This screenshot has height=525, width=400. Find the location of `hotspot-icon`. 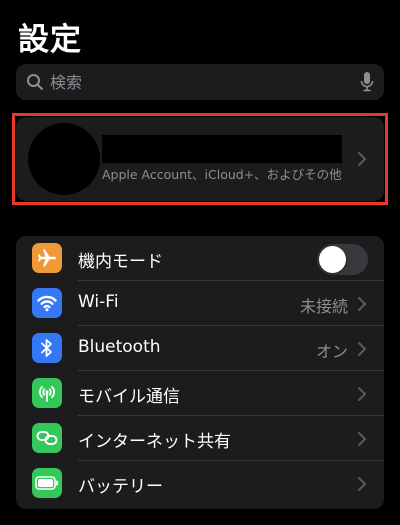

hotspot-icon is located at coordinates (47, 438).